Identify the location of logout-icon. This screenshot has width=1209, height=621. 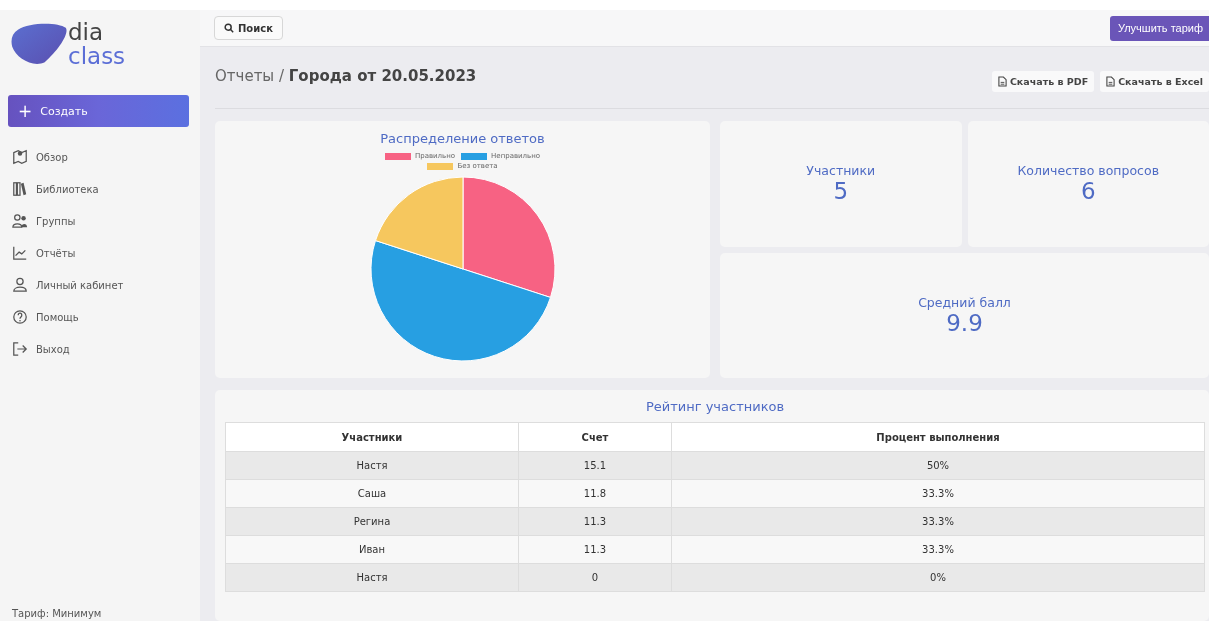
(20, 349).